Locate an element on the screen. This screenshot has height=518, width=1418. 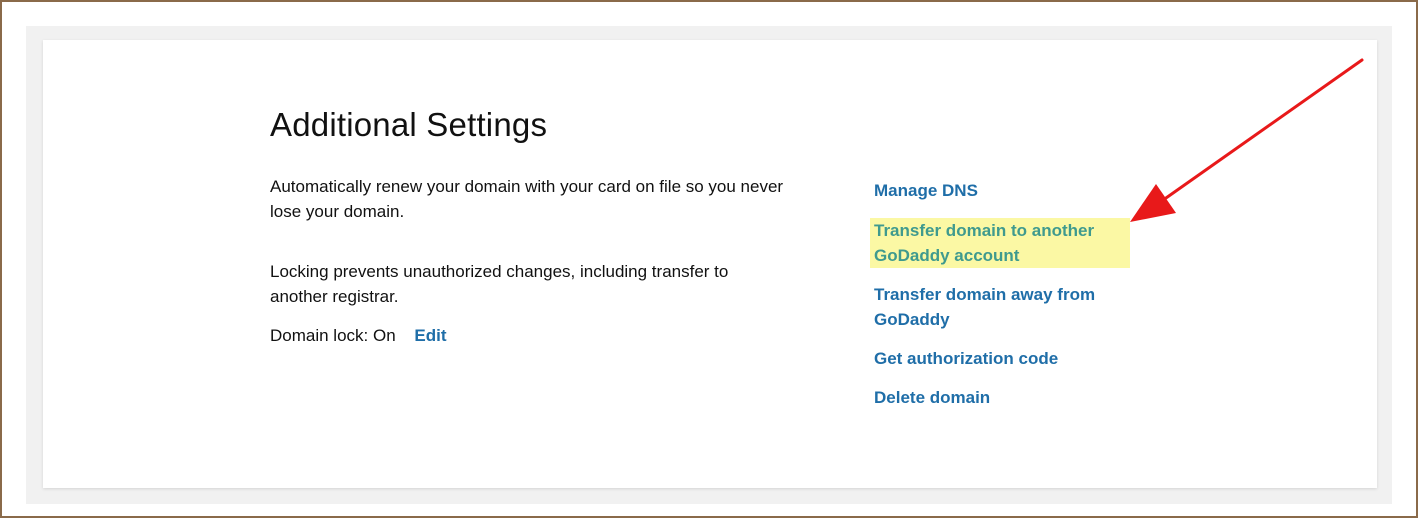
delete-domain-link: Delete domain is located at coordinates (1000, 397).